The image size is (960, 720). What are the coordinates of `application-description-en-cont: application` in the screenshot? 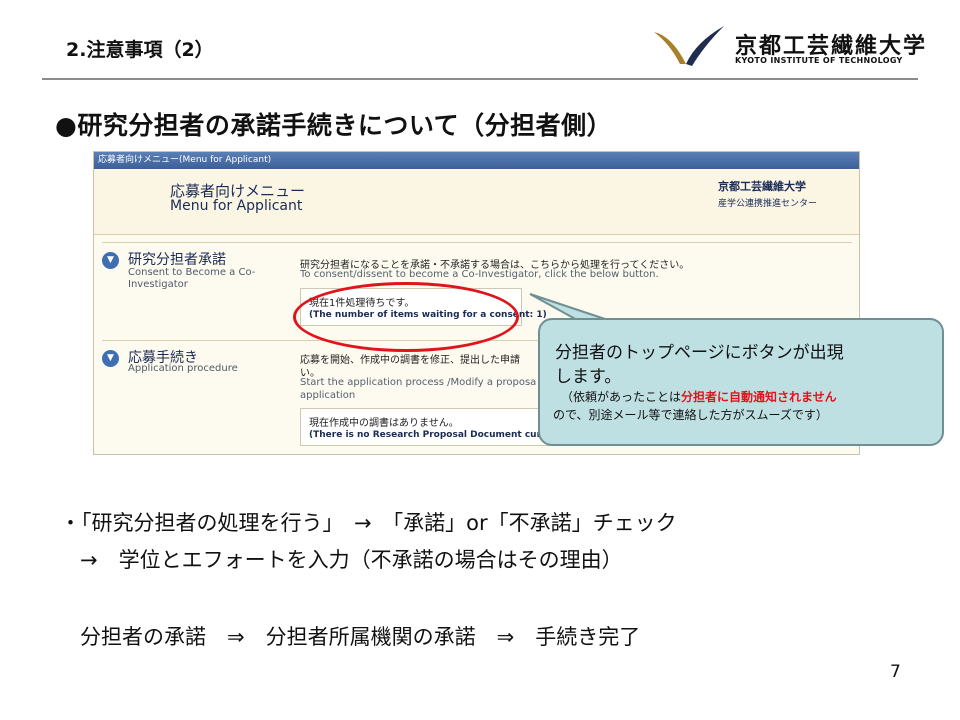 It's located at (328, 395).